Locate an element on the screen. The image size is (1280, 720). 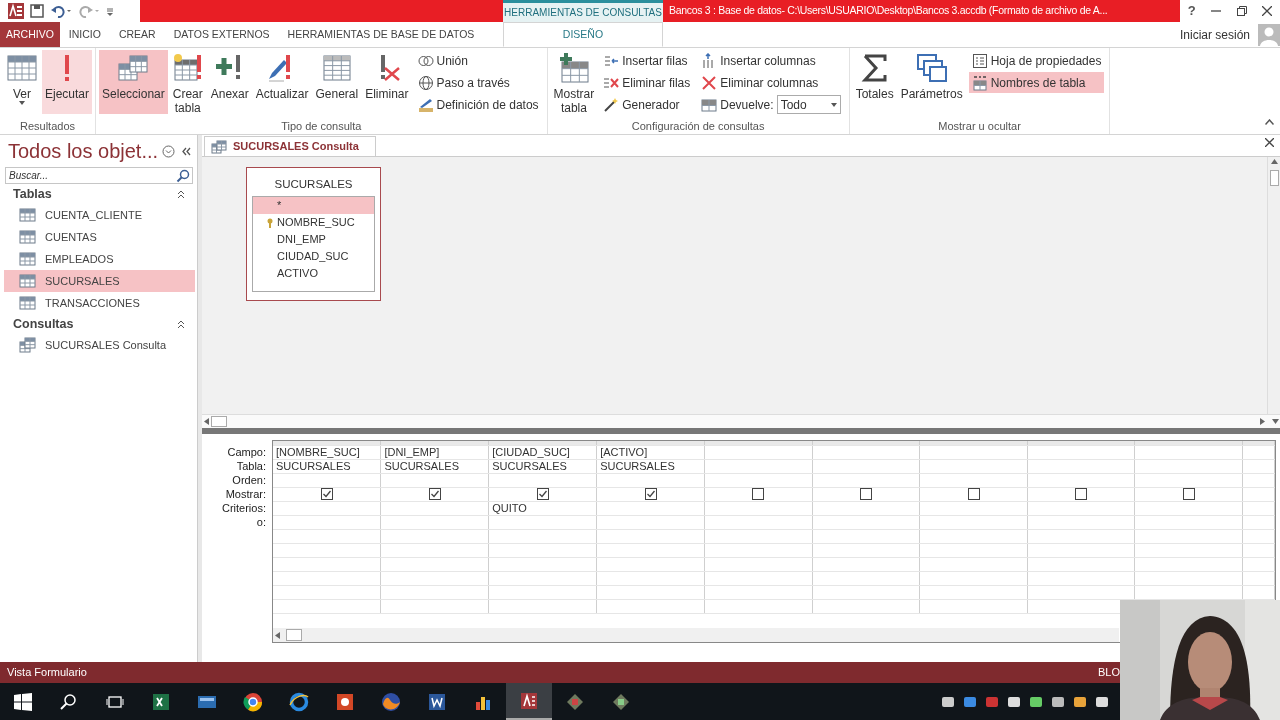
contextual-tab-header: HERRAMIENTAS DE CONSULTAS is located at coordinates (583, 11).